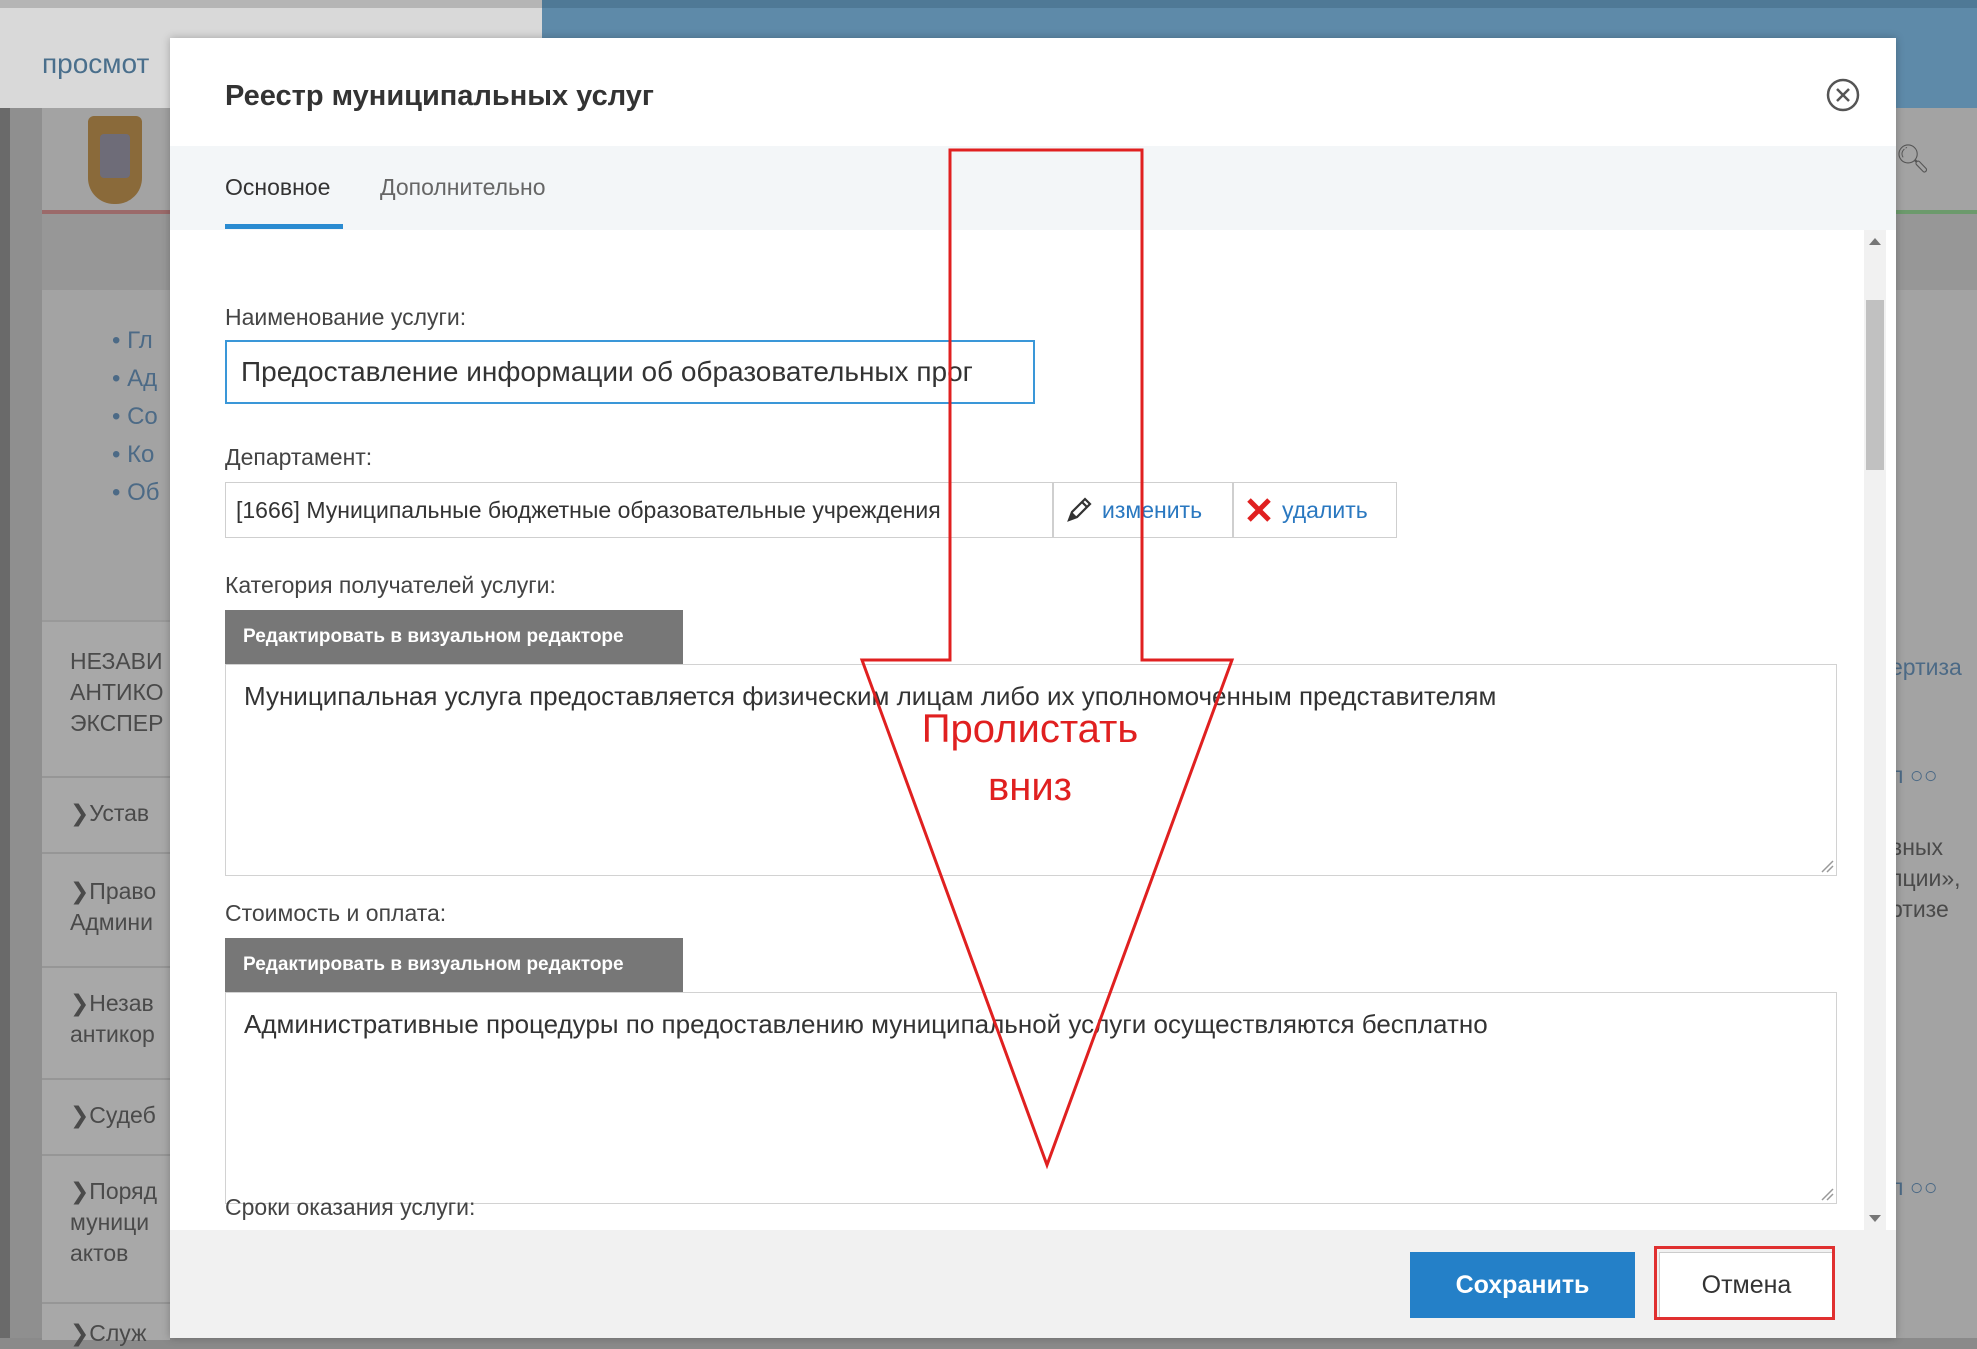  I want to click on terms-label: Сроки оказания услуги:, so click(350, 1207).